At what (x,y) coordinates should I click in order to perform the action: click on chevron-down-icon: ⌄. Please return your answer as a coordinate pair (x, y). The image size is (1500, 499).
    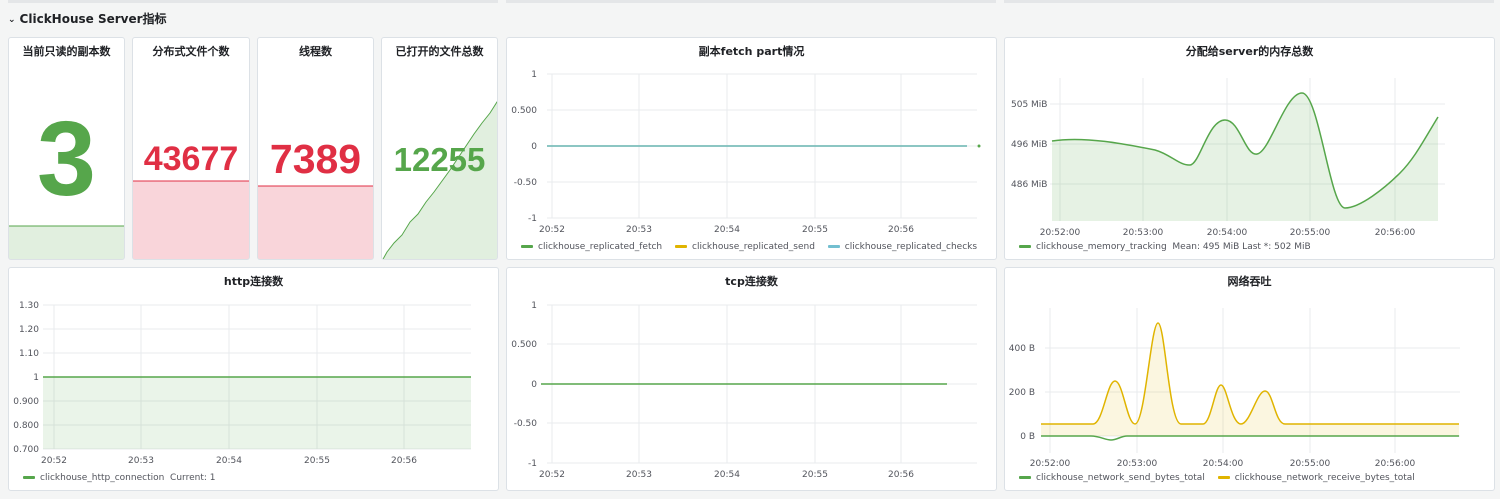
    Looking at the image, I should click on (12, 20).